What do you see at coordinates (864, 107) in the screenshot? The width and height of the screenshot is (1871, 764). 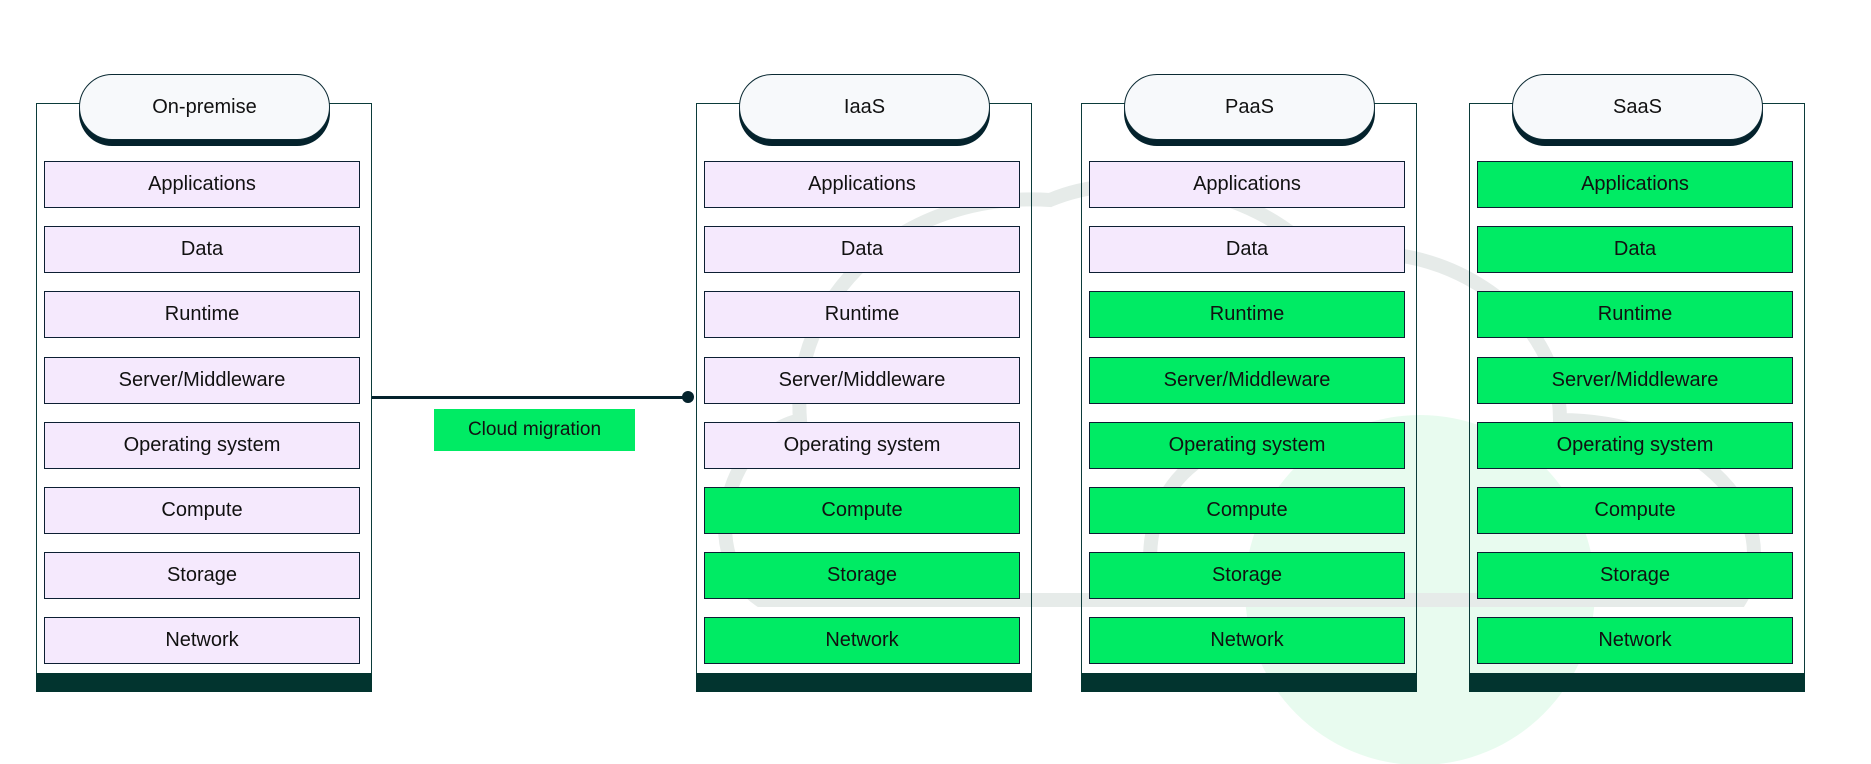 I see `column-title: IaaS` at bounding box center [864, 107].